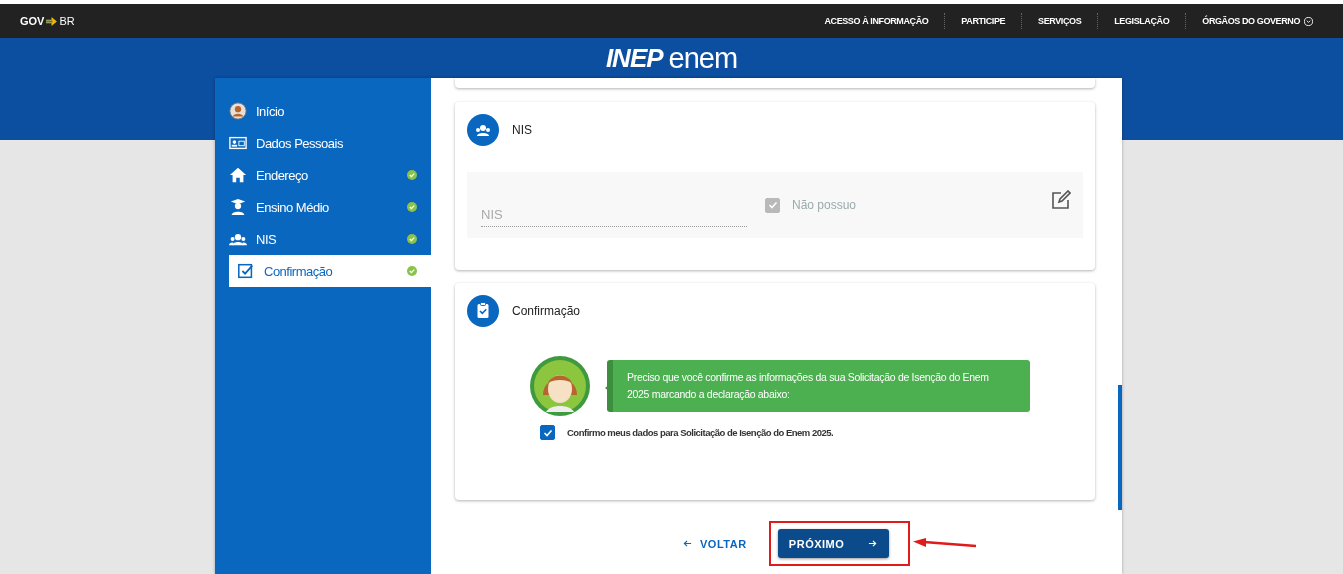 Image resolution: width=1343 pixels, height=574 pixels. Describe the element at coordinates (323, 111) in the screenshot. I see `sidebar-item: Início` at that location.